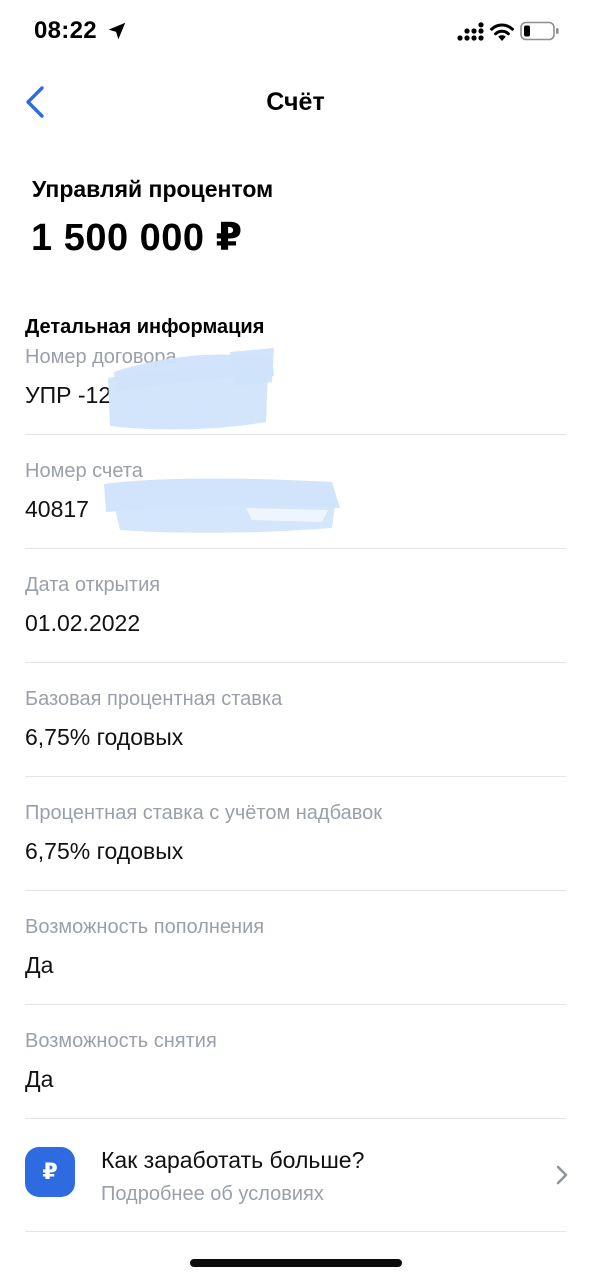  I want to click on location-arrow-icon, so click(117, 31).